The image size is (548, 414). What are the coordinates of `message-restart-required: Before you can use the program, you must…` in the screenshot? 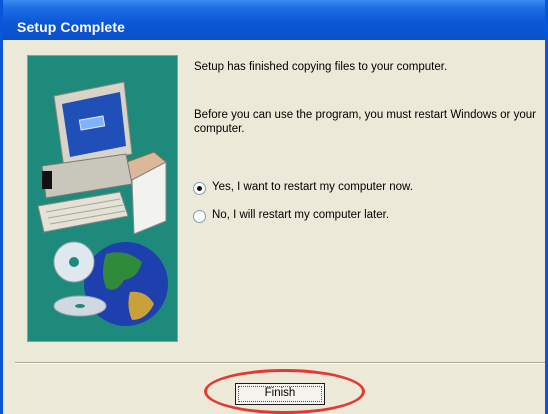 It's located at (365, 122).